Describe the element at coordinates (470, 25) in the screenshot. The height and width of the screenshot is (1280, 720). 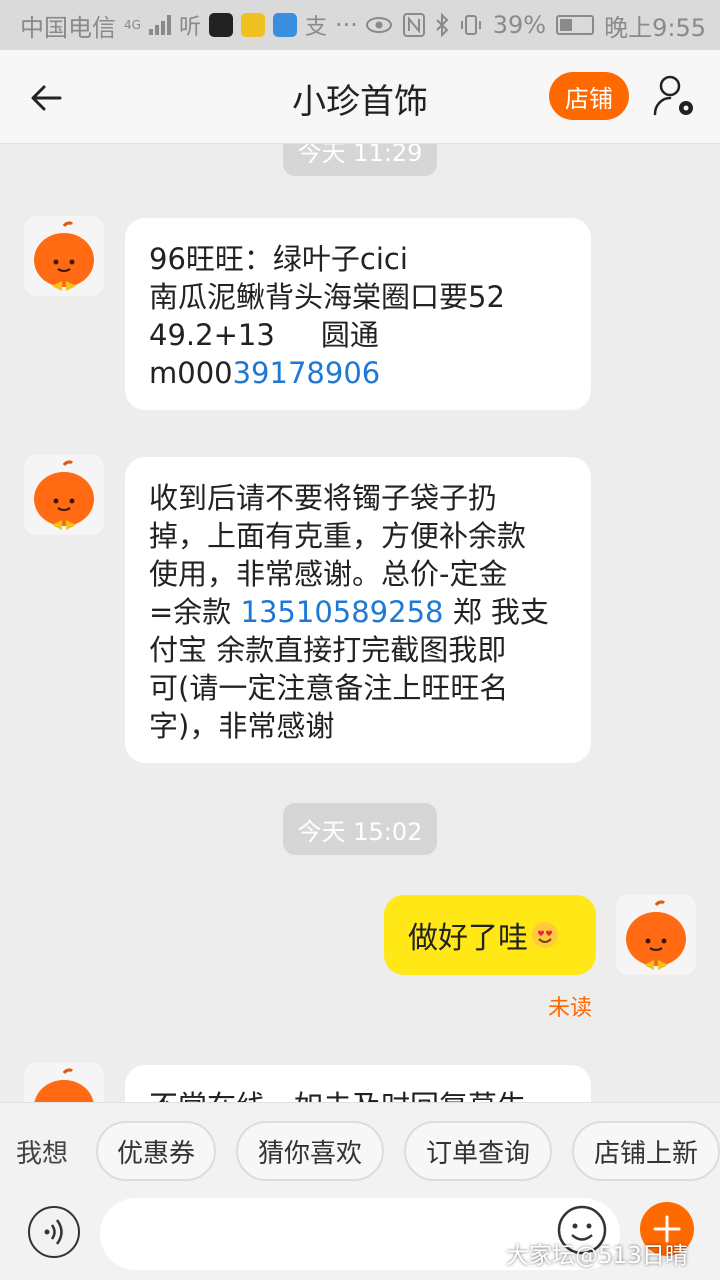
I see `vibrate-icon` at that location.